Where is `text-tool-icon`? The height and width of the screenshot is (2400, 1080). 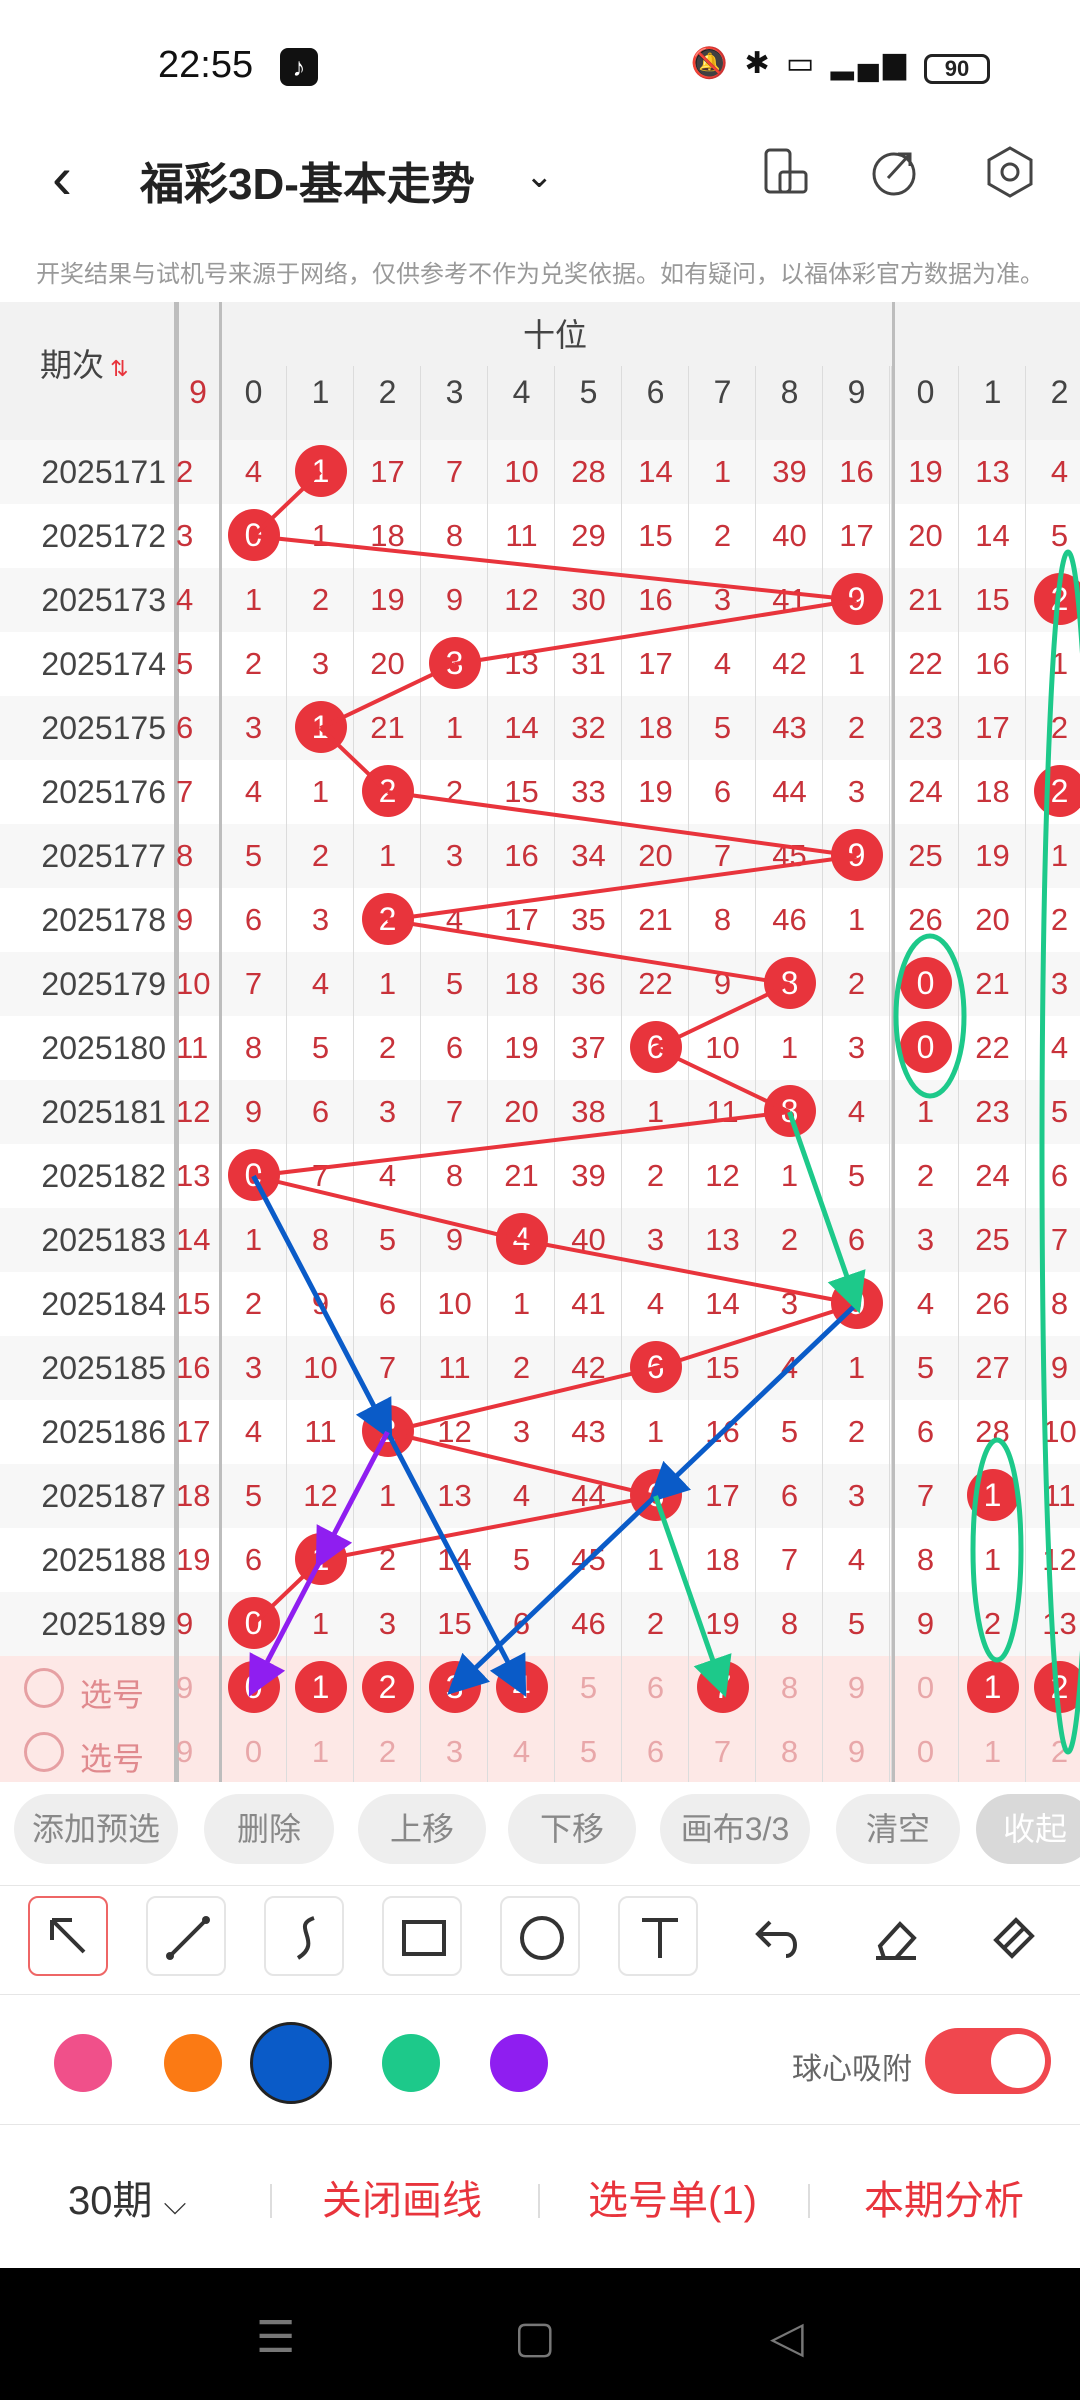
text-tool-icon is located at coordinates (658, 1936).